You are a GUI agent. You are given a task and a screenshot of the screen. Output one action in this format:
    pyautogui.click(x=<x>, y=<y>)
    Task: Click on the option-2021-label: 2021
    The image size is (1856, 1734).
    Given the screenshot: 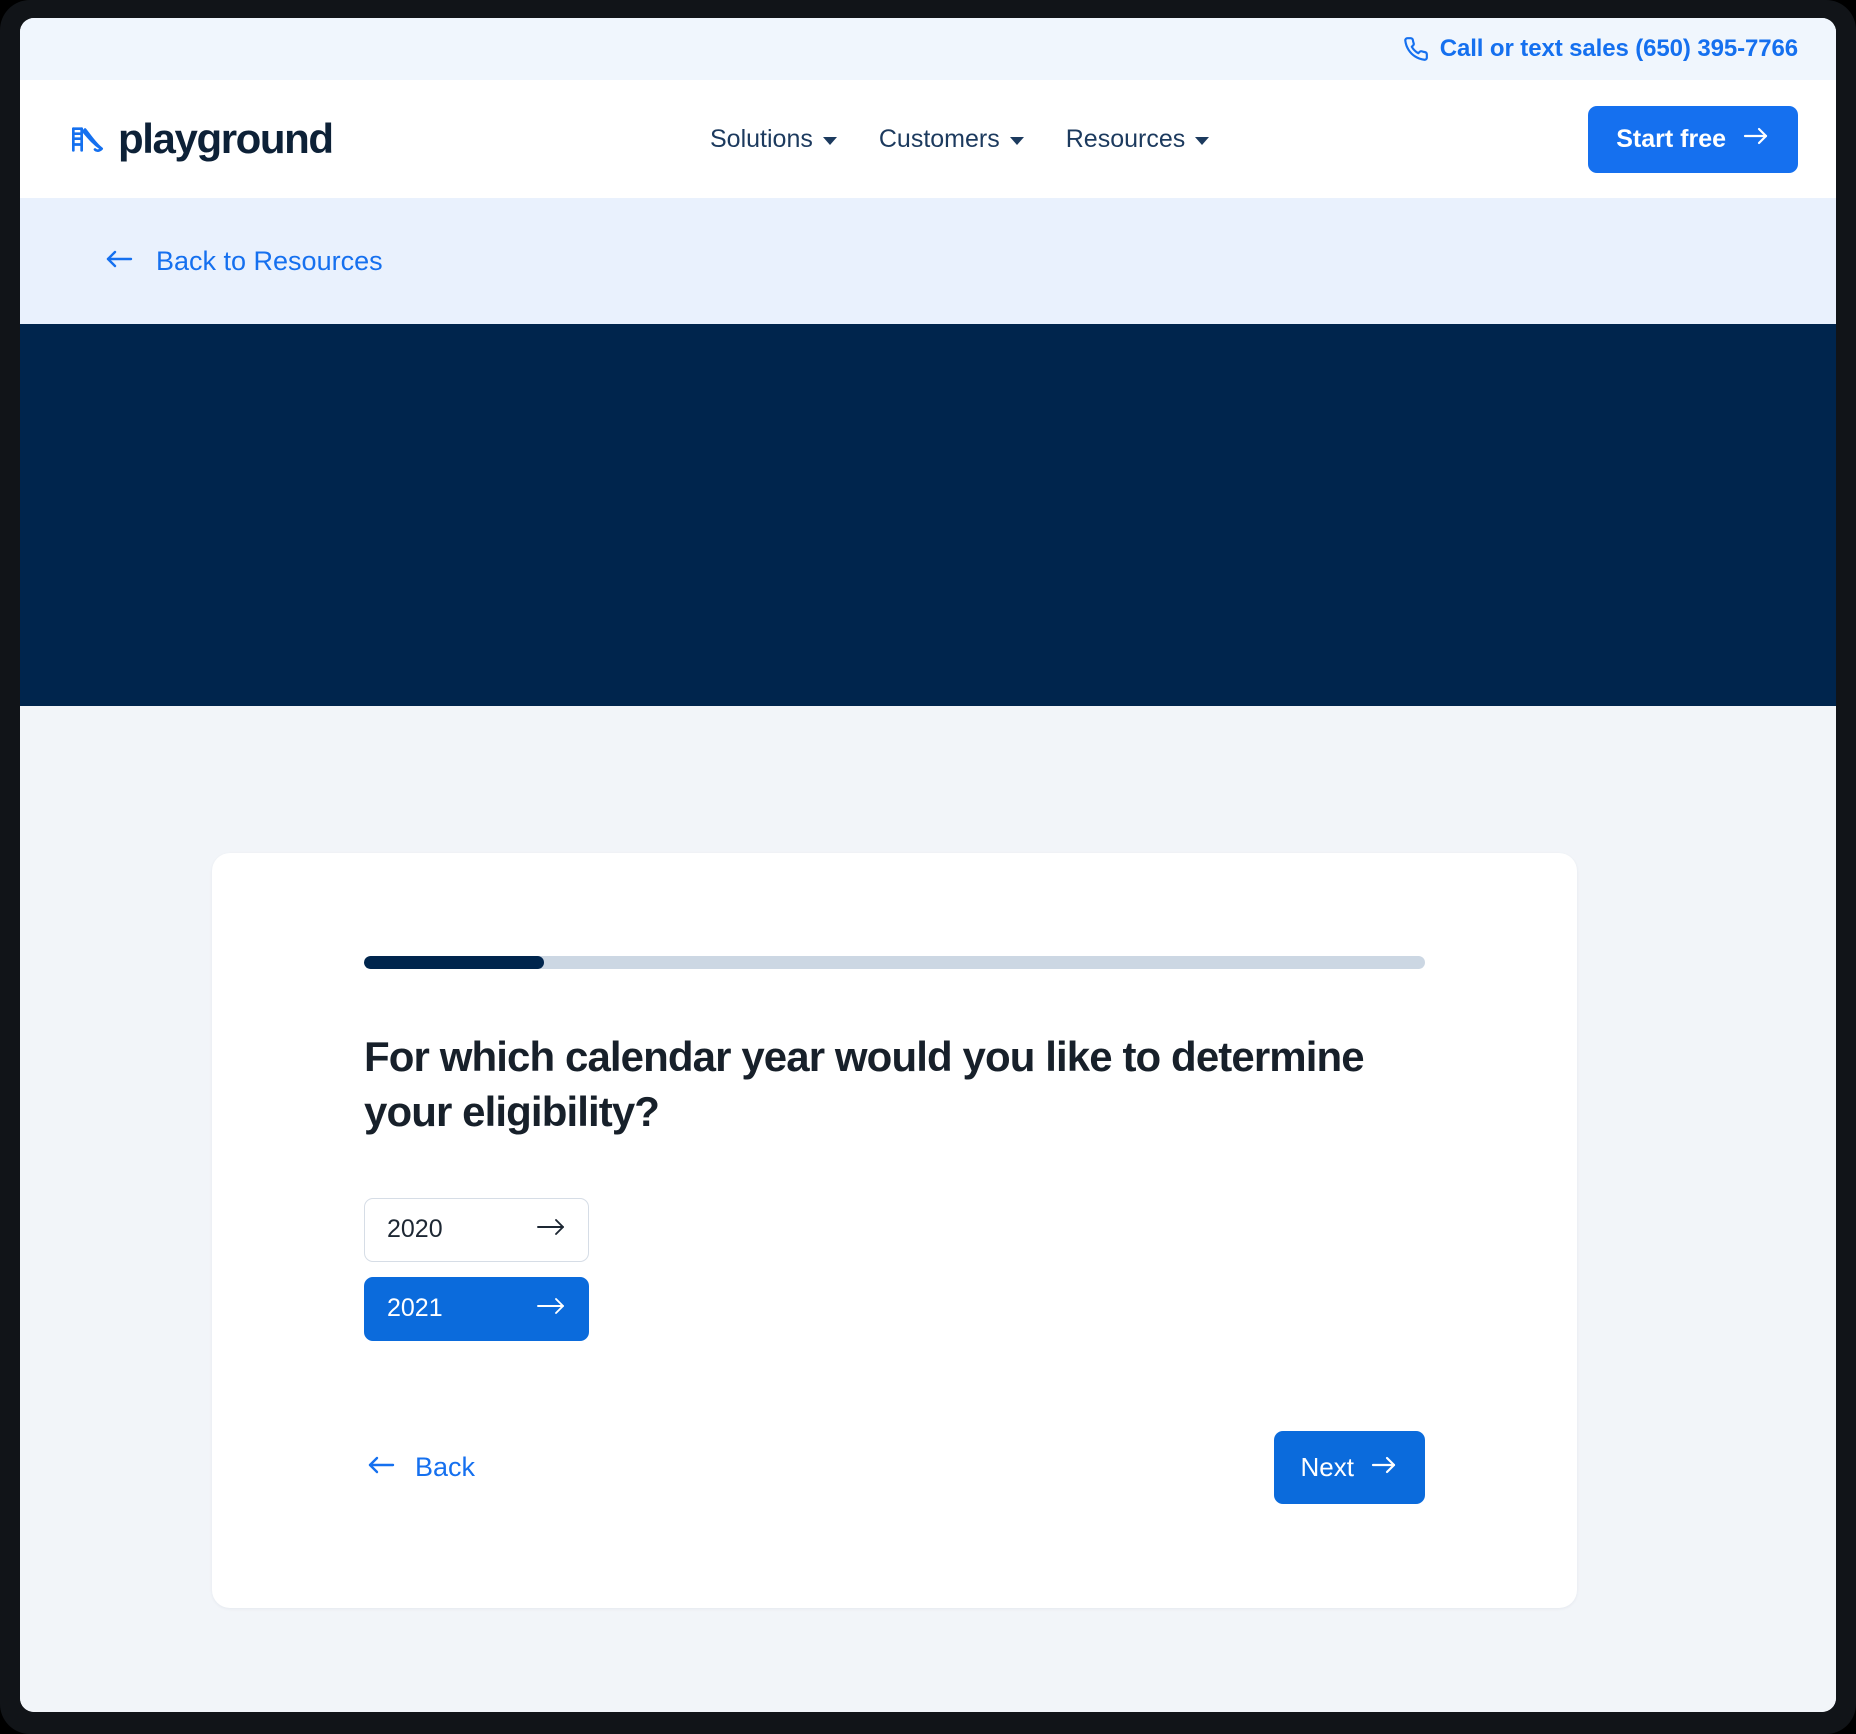 What is the action you would take?
    pyautogui.click(x=415, y=1308)
    